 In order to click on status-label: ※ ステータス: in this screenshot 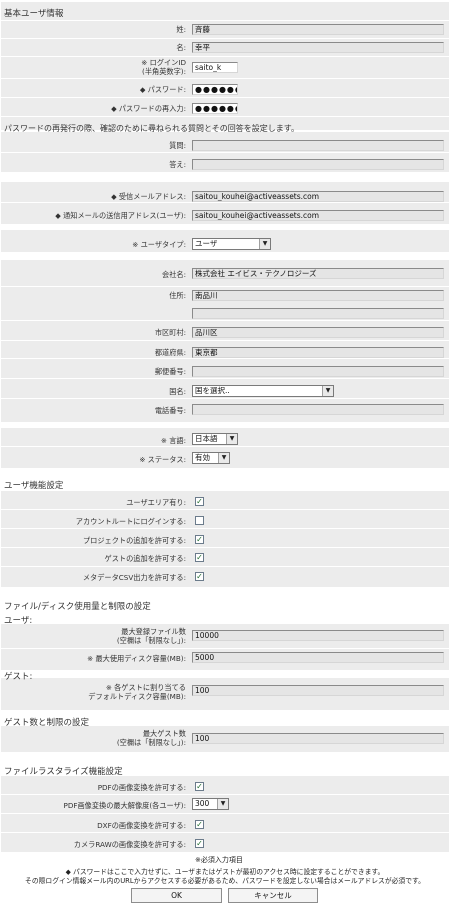, I will do `click(162, 459)`.